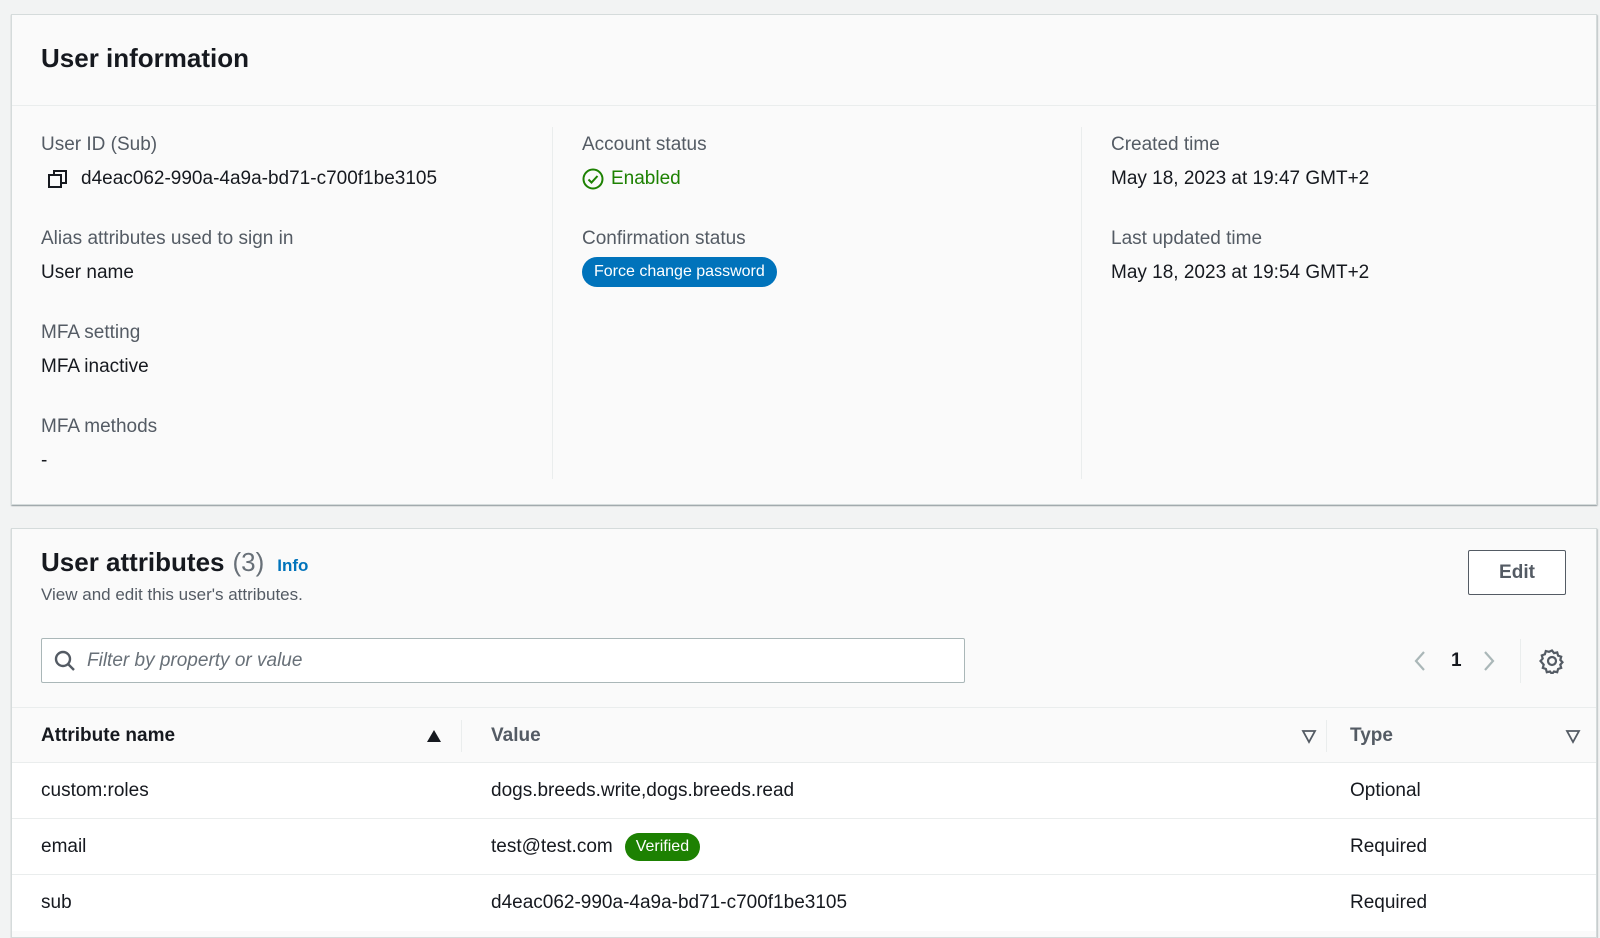 This screenshot has height=938, width=1600. What do you see at coordinates (1520, 661) in the screenshot?
I see `pager-divider` at bounding box center [1520, 661].